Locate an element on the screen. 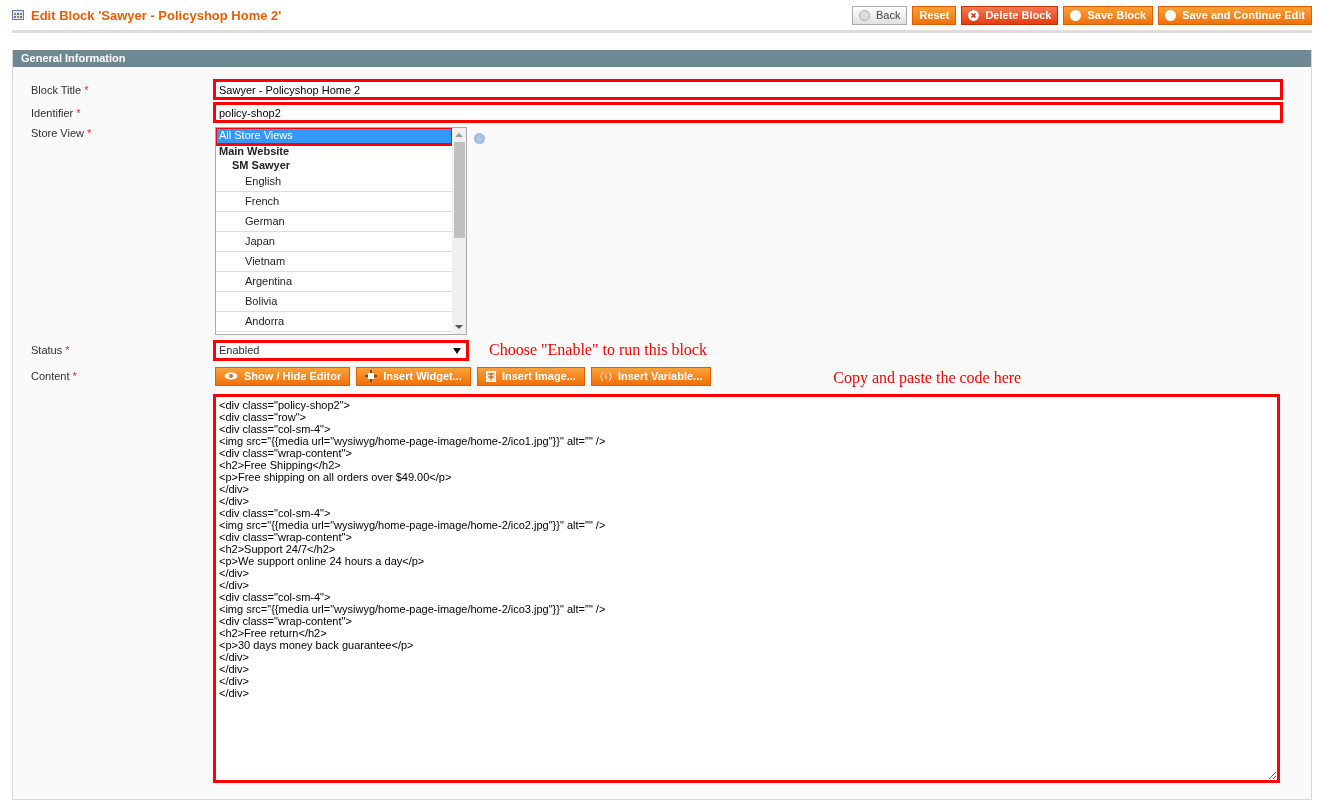 The image size is (1324, 809). list-option: English is located at coordinates (334, 182).